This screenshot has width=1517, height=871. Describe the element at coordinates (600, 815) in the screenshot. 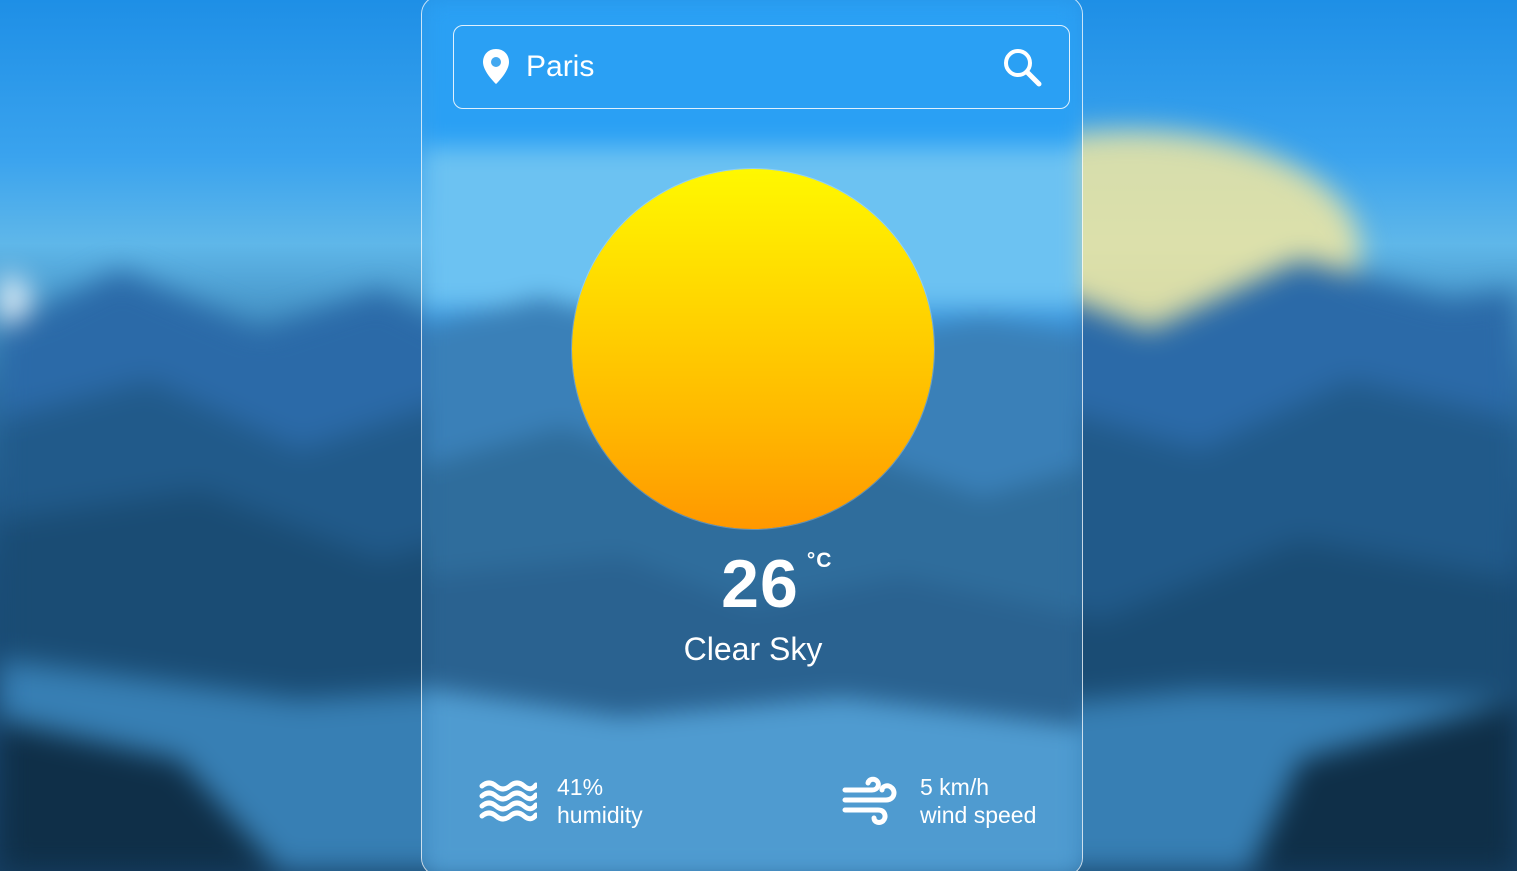

I see `humidity-label: humidity` at that location.